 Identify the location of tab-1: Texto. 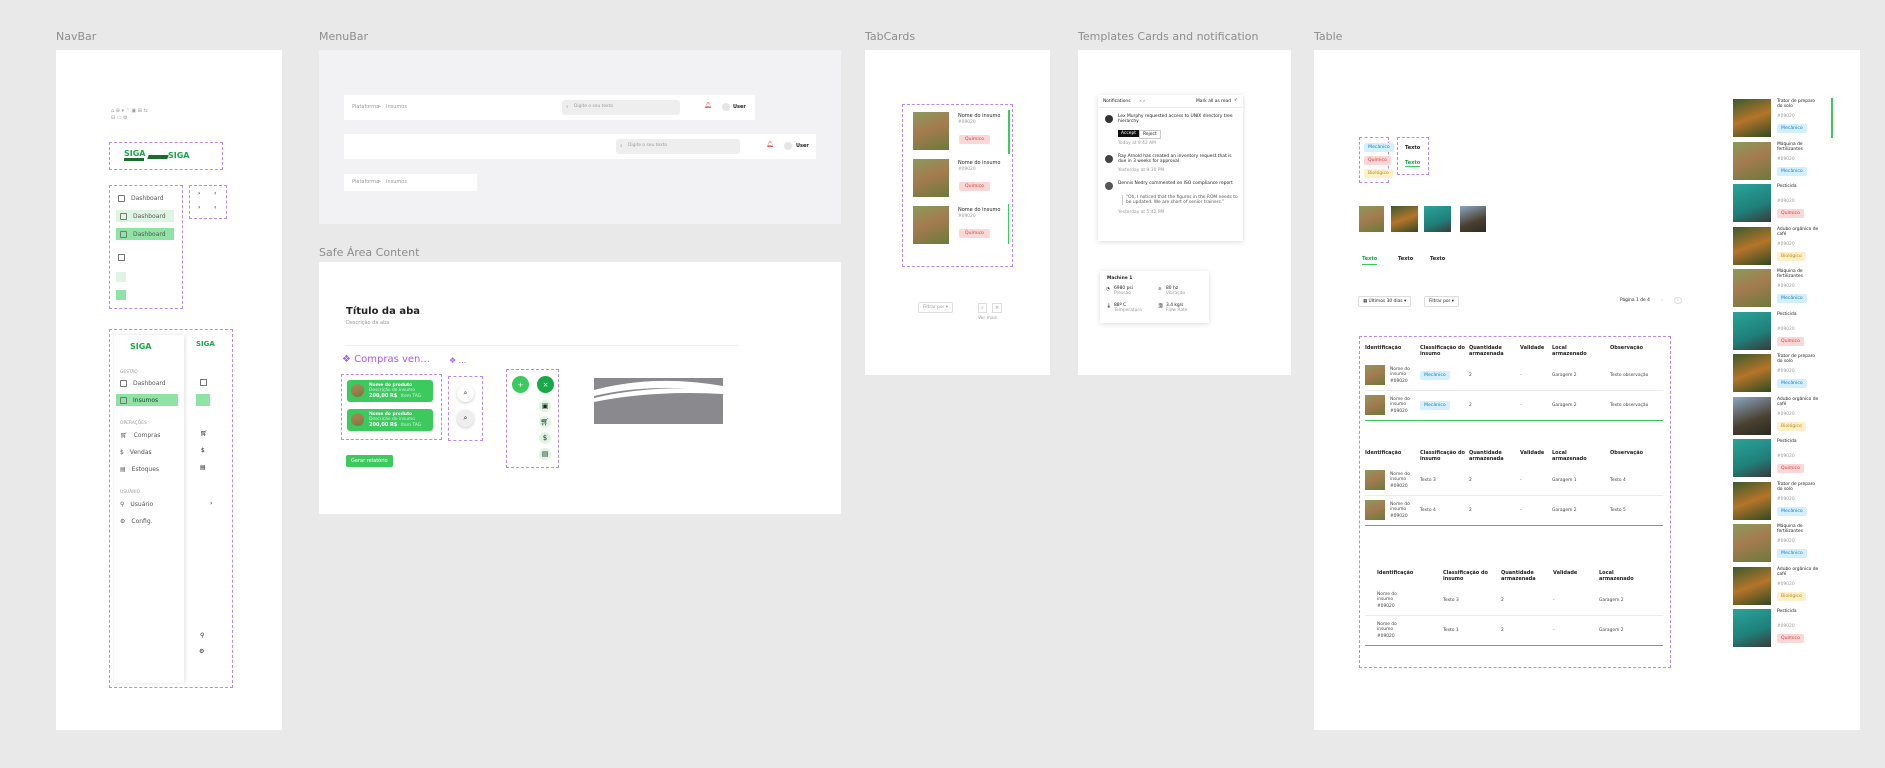
(1370, 260).